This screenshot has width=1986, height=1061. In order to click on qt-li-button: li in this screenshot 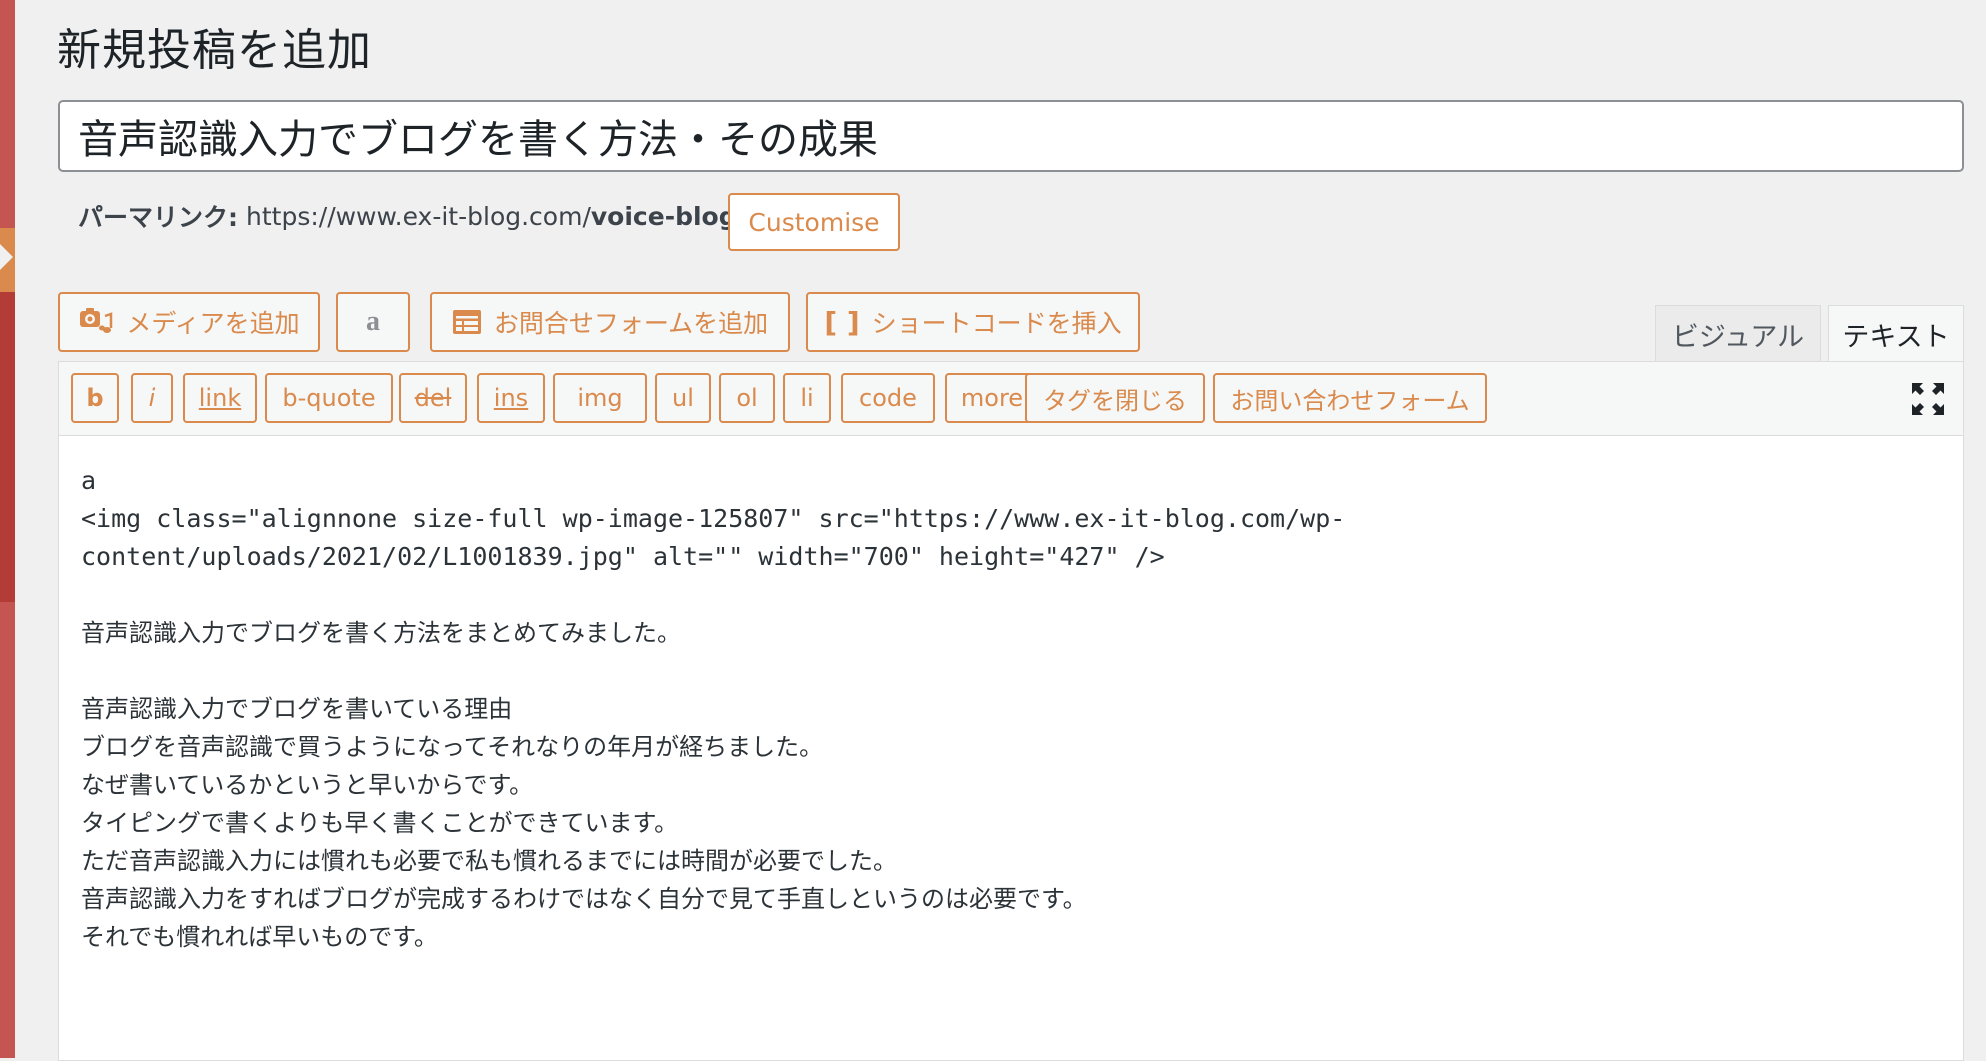, I will do `click(807, 398)`.